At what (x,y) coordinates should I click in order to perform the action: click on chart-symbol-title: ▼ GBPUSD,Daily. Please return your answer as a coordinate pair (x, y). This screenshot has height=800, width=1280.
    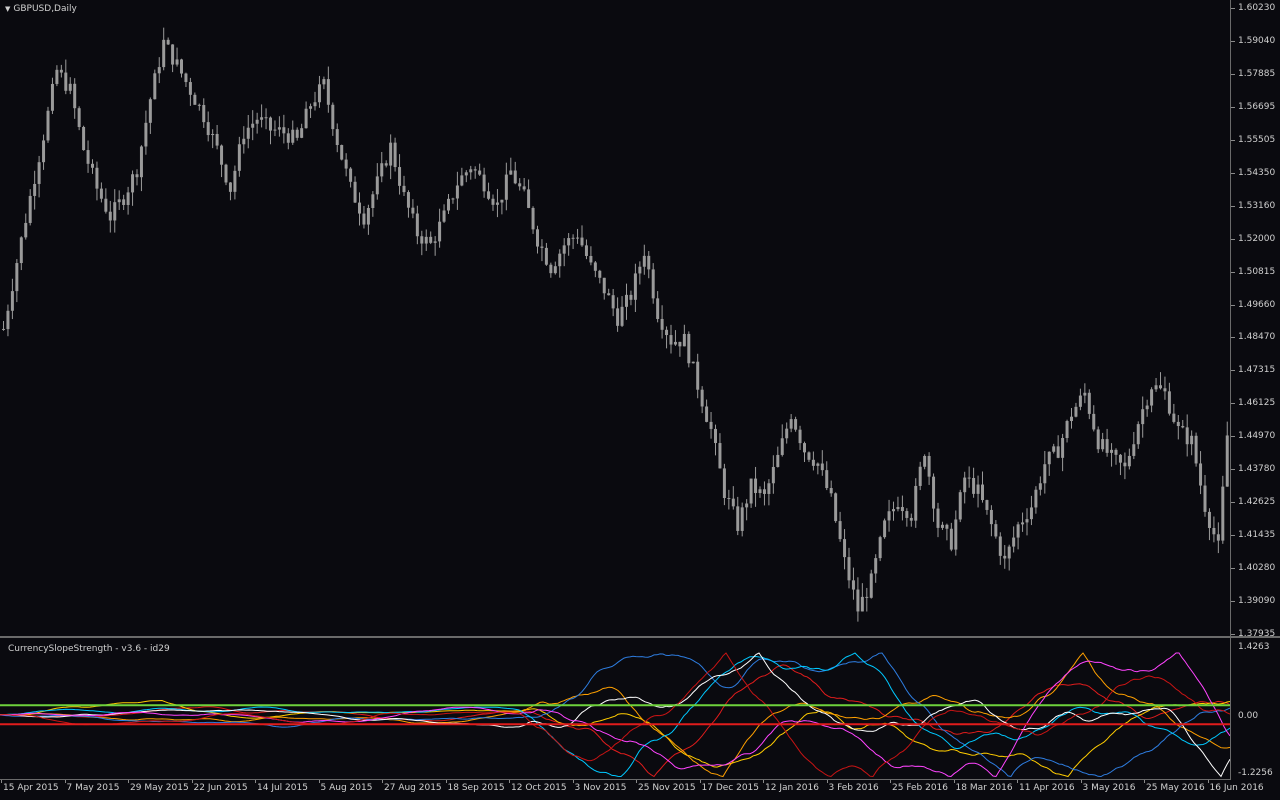
    Looking at the image, I should click on (41, 9).